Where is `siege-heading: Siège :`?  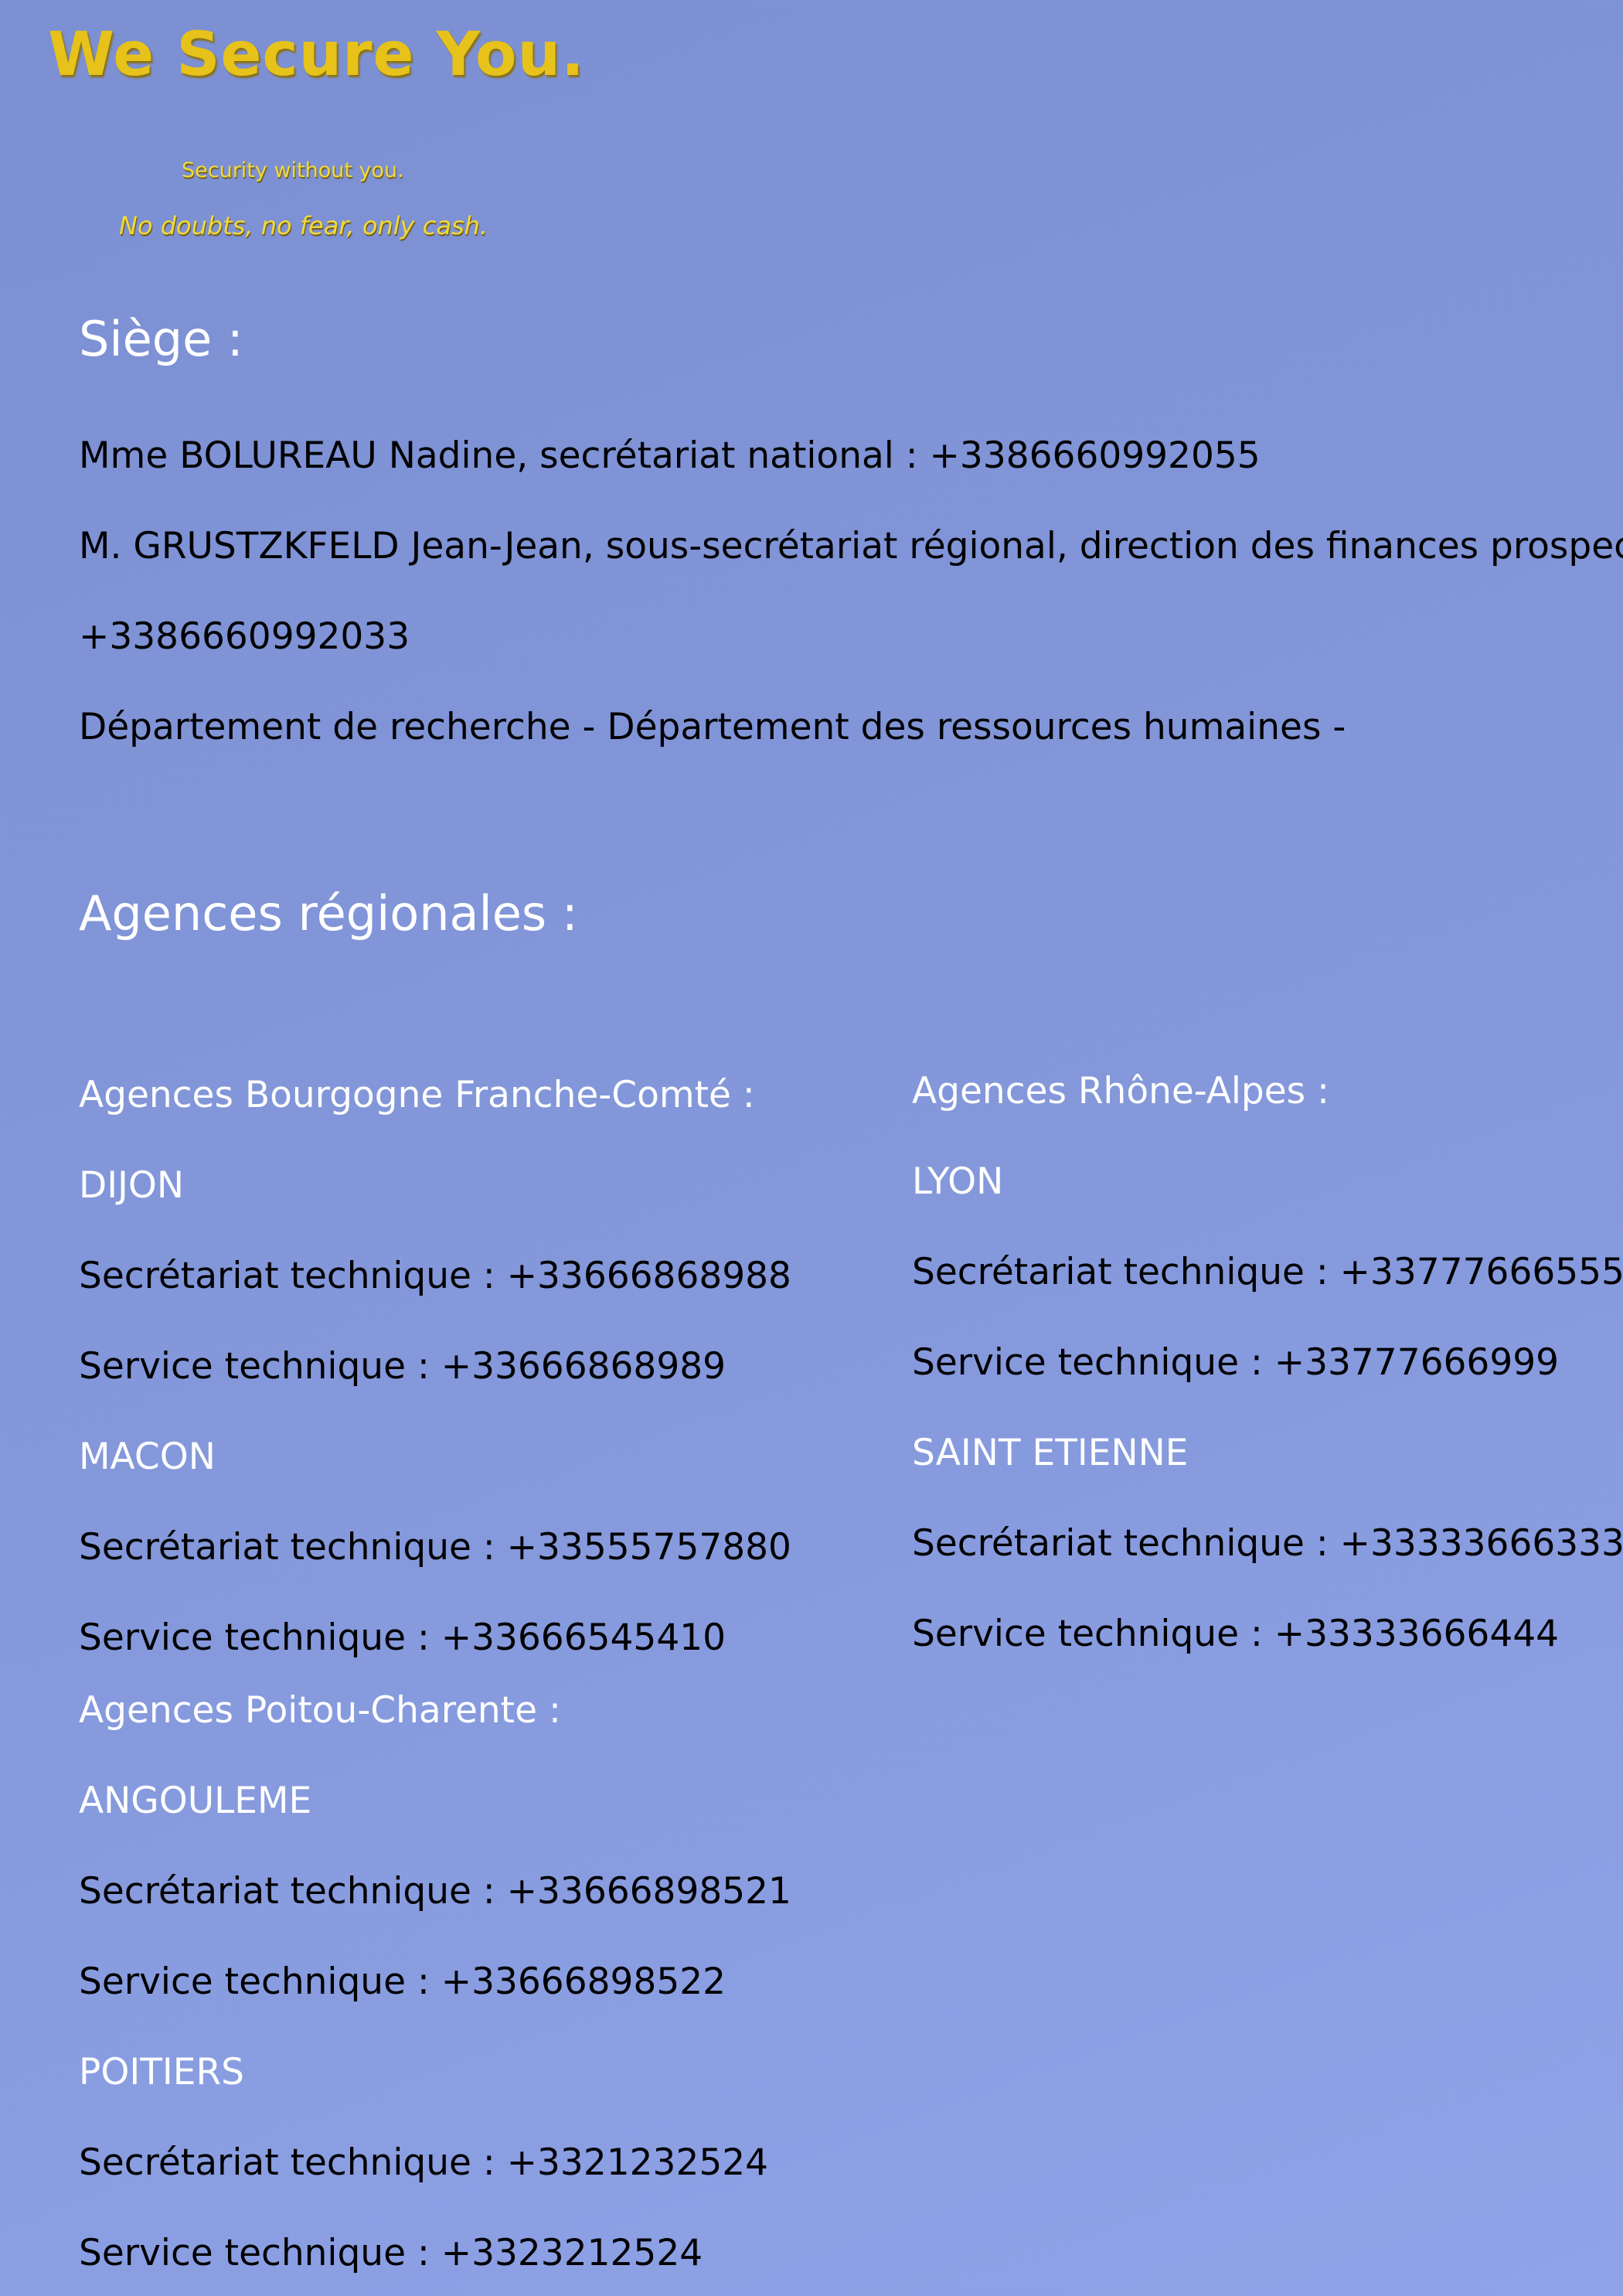
siege-heading: Siège : is located at coordinates (161, 339).